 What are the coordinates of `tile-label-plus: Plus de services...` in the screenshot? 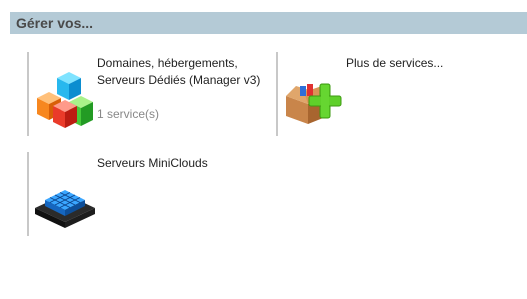 It's located at (394, 63).